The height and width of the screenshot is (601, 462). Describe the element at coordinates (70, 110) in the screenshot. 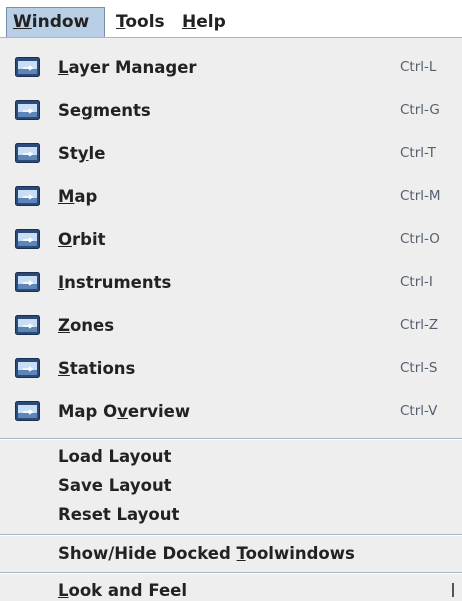

I see `label-pre: Se` at that location.